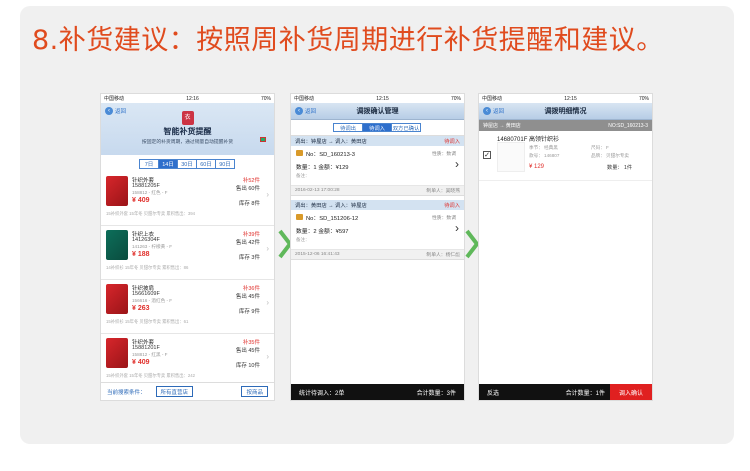 The width and height of the screenshot is (750, 471). What do you see at coordinates (254, 391) in the screenshot?
I see `by-product-button: 按商品` at bounding box center [254, 391].